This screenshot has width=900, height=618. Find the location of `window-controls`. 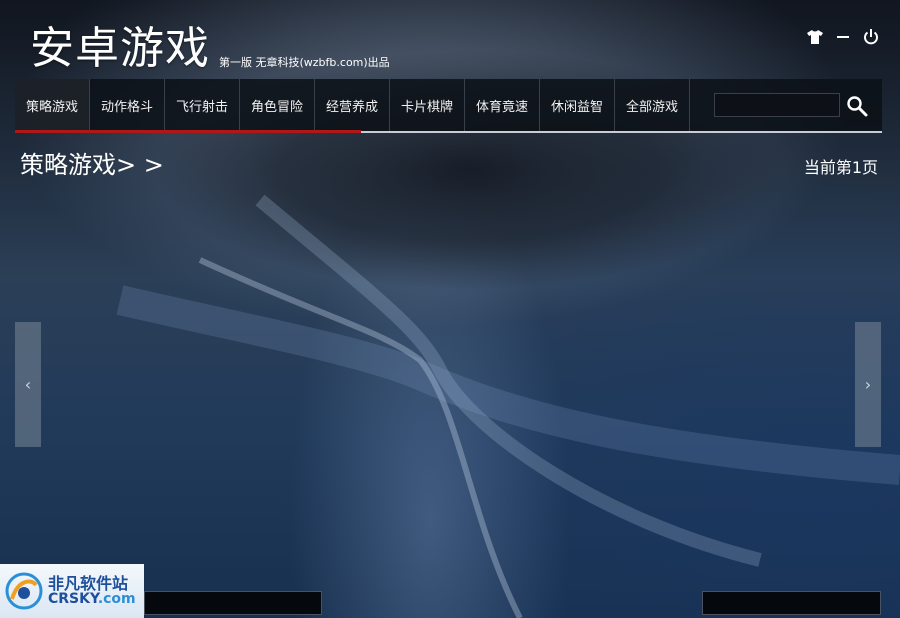

window-controls is located at coordinates (843, 37).